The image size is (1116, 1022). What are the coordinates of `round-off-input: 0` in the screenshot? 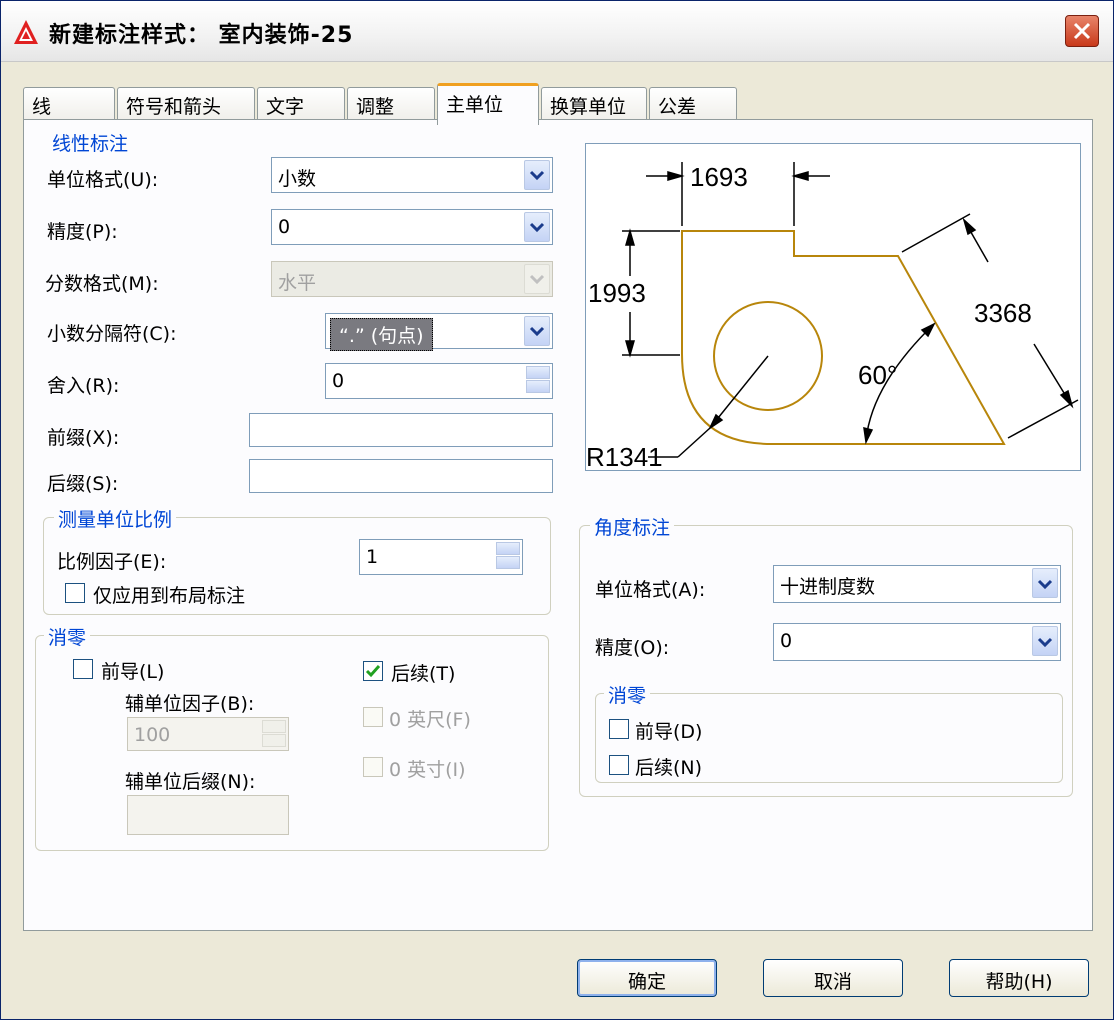 It's located at (439, 381).